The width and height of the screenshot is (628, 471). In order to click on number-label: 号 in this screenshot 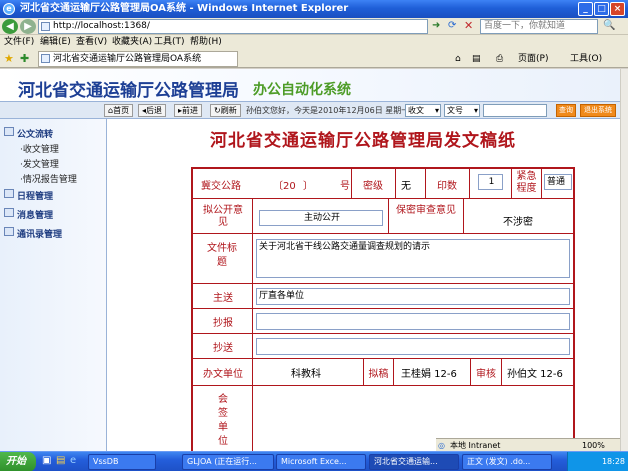, I will do `click(345, 186)`.